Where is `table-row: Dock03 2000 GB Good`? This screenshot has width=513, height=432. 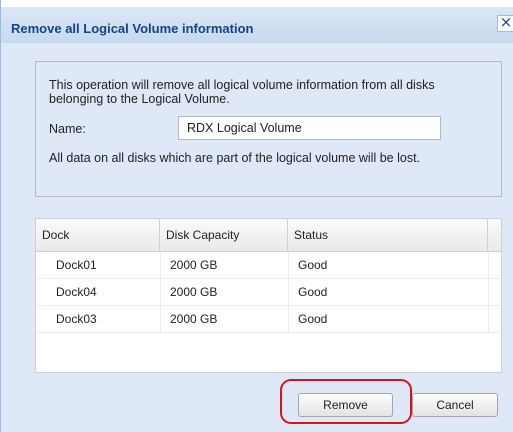 table-row: Dock03 2000 GB Good is located at coordinates (268, 319).